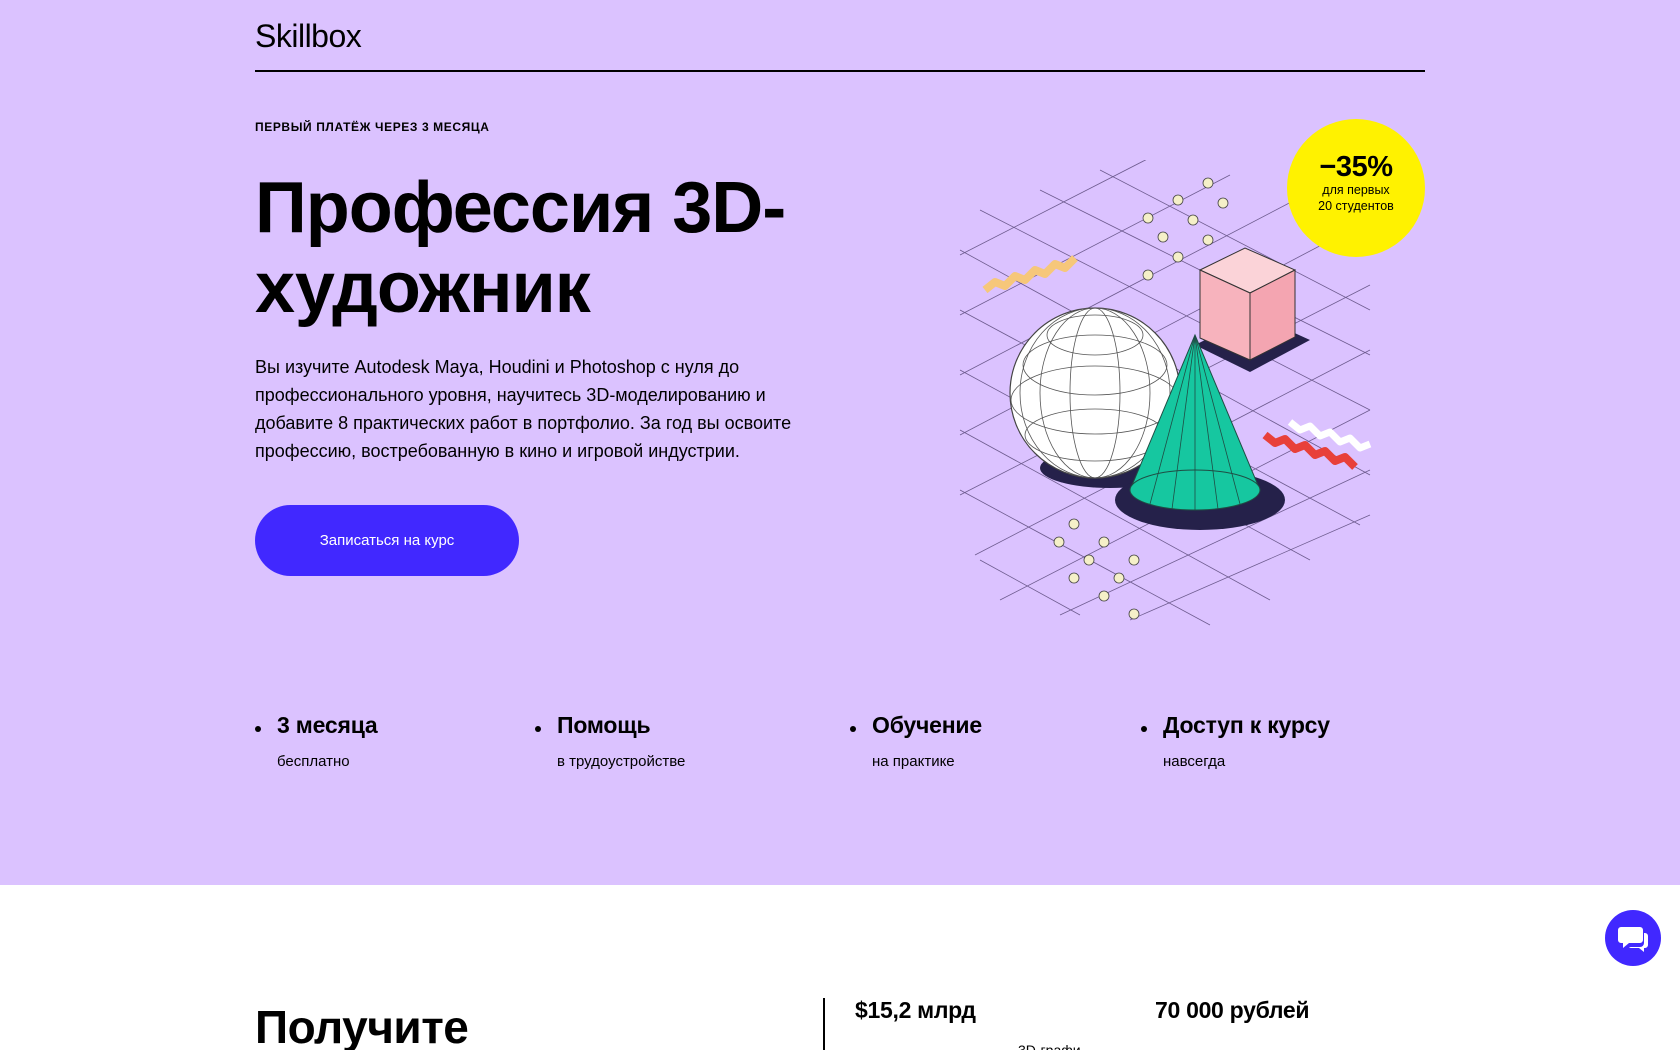 This screenshot has width=1680, height=1050. Describe the element at coordinates (1246, 725) in the screenshot. I see `feature-title: Доступ к курсу` at that location.